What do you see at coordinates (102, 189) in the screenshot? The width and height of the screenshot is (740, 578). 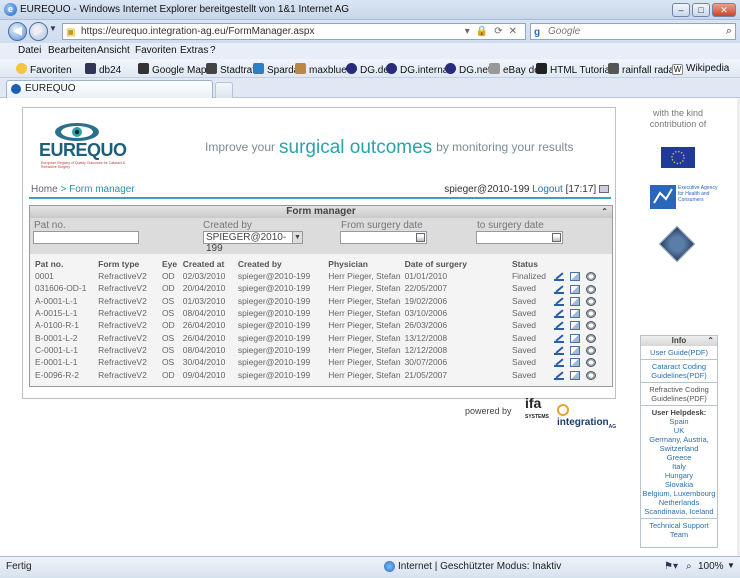 I see `breadcrumb-current: Form manager` at bounding box center [102, 189].